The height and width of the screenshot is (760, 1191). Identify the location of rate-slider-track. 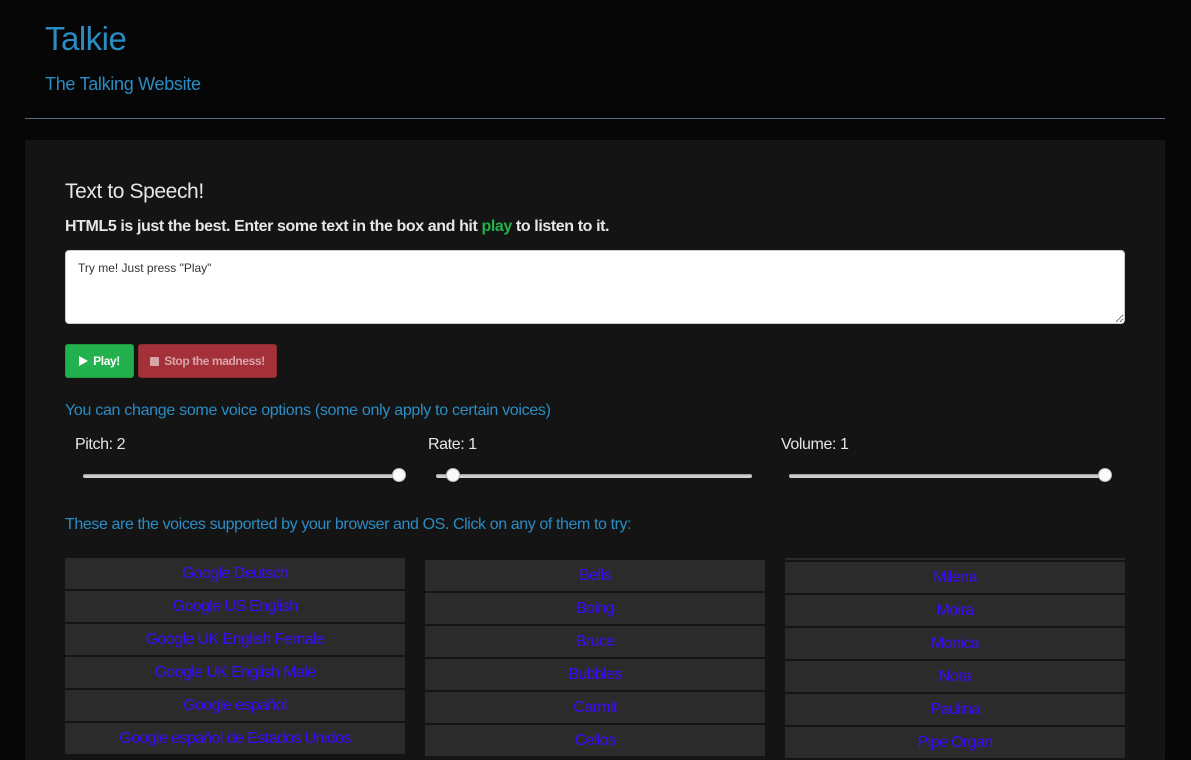
(594, 476).